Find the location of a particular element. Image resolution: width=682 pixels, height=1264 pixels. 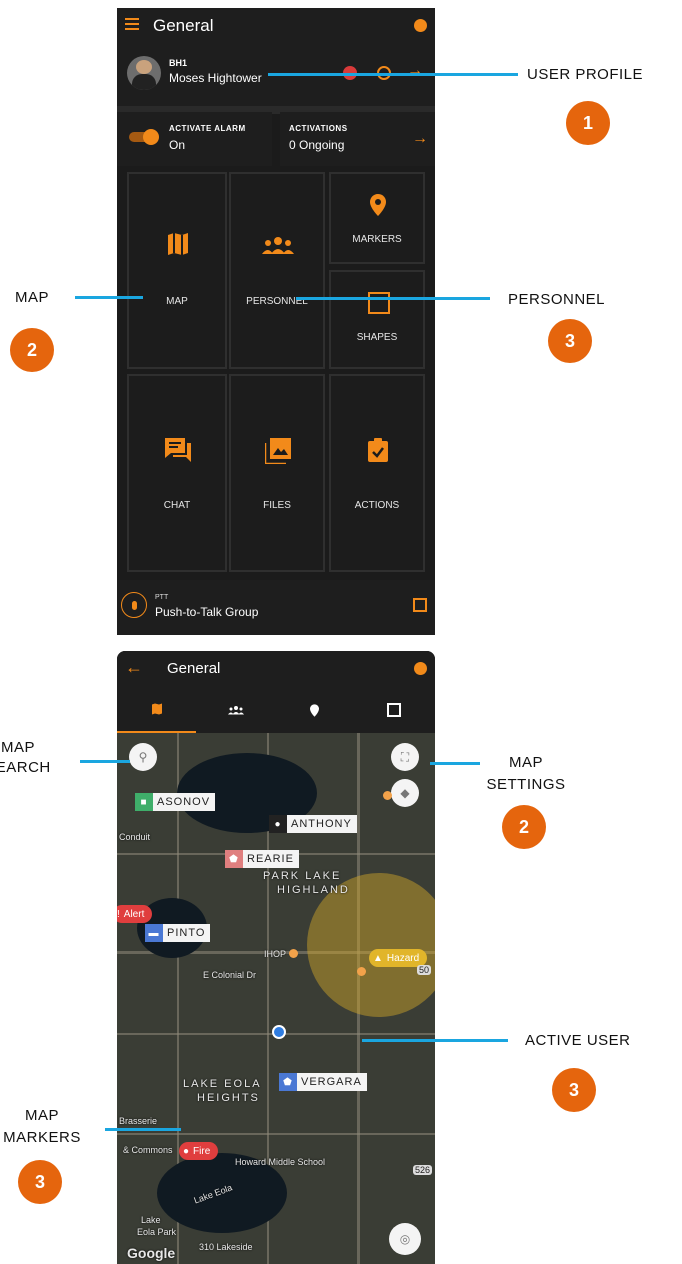

marker-label: ANTHONY is located at coordinates (321, 824).